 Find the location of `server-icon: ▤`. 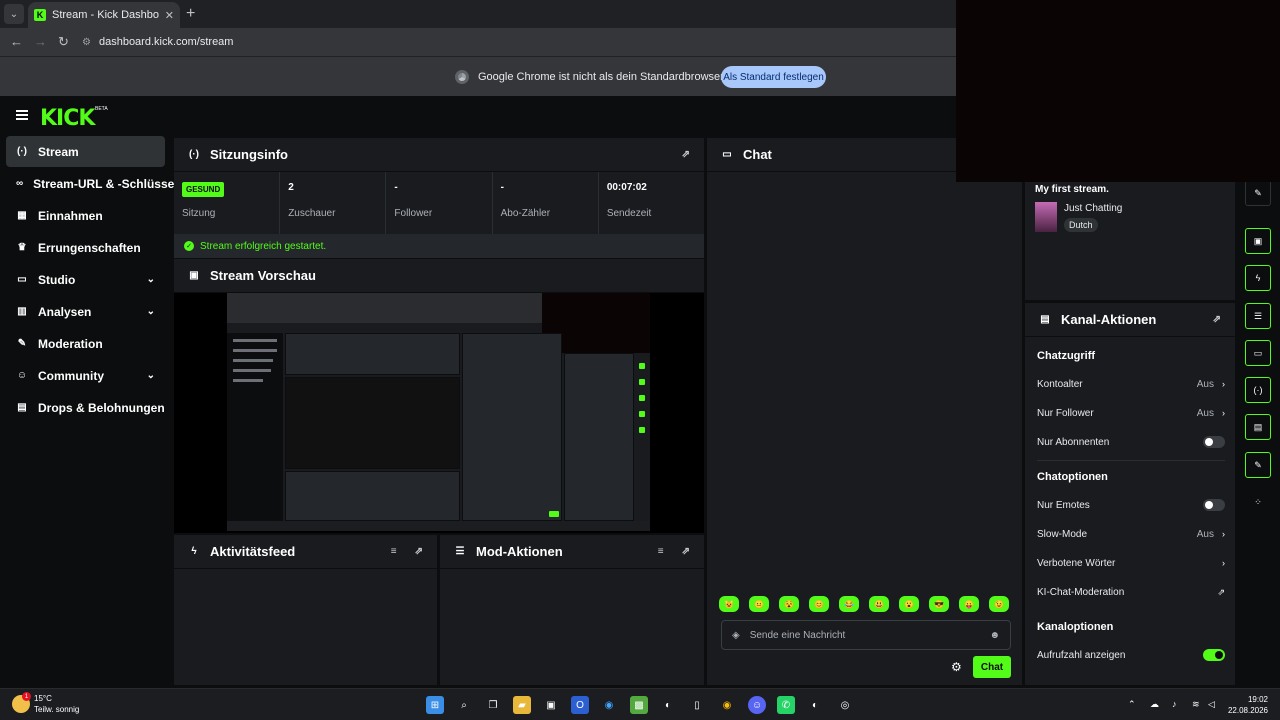

server-icon: ▤ is located at coordinates (1258, 427).